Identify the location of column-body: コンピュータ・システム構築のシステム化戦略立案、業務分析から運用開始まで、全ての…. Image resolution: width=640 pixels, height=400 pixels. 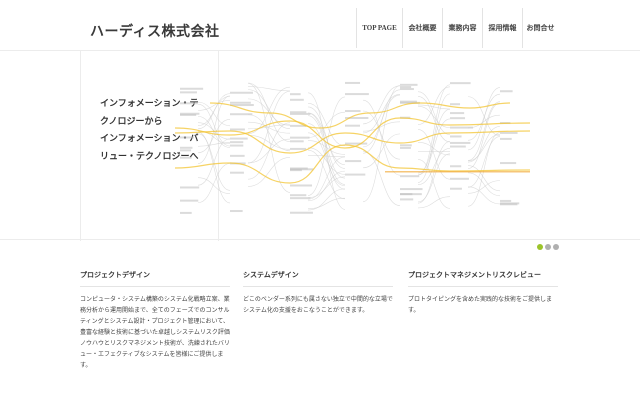
(155, 332).